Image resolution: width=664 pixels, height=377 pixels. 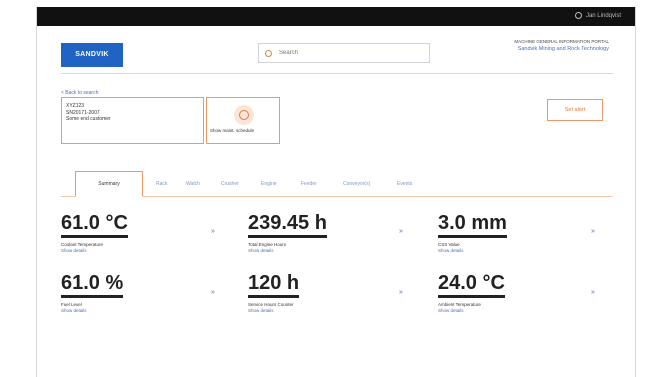 What do you see at coordinates (404, 184) in the screenshot?
I see `tab-events: Events` at bounding box center [404, 184].